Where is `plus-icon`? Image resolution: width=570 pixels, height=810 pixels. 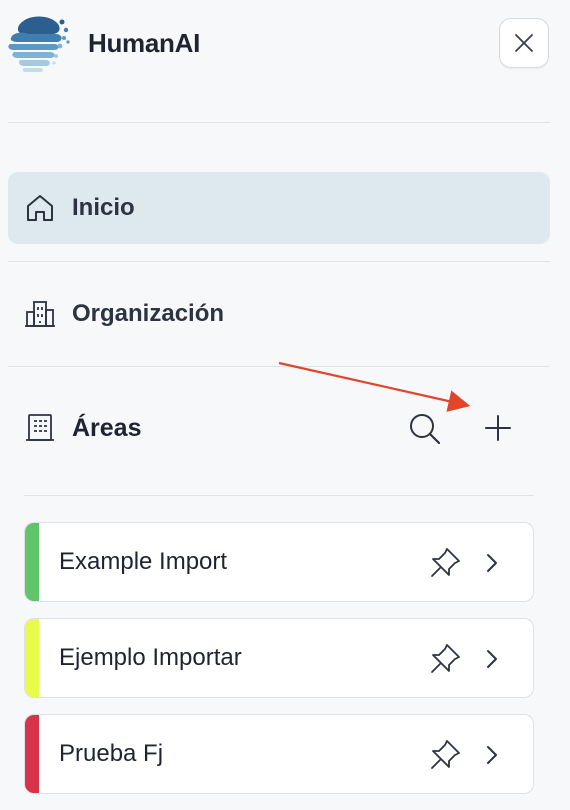 plus-icon is located at coordinates (498, 428).